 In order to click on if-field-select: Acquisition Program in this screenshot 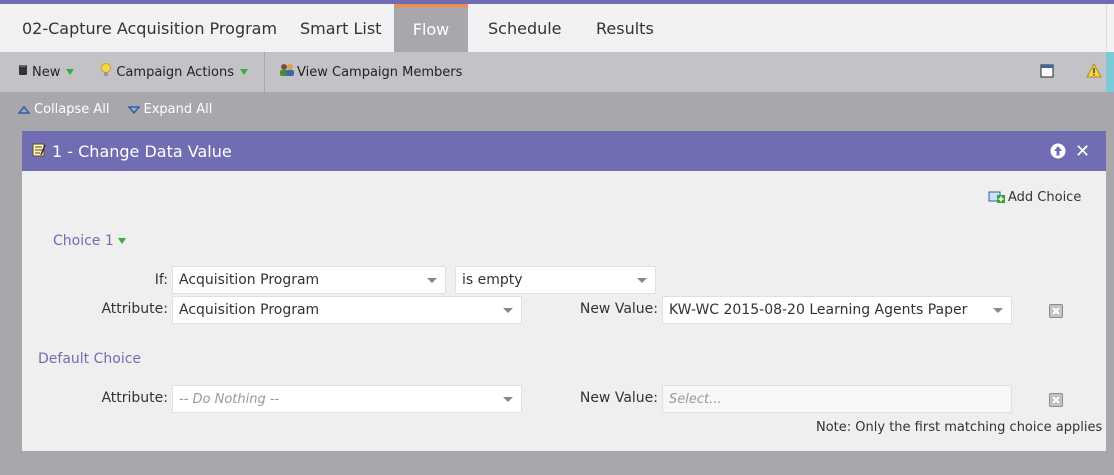, I will do `click(309, 280)`.